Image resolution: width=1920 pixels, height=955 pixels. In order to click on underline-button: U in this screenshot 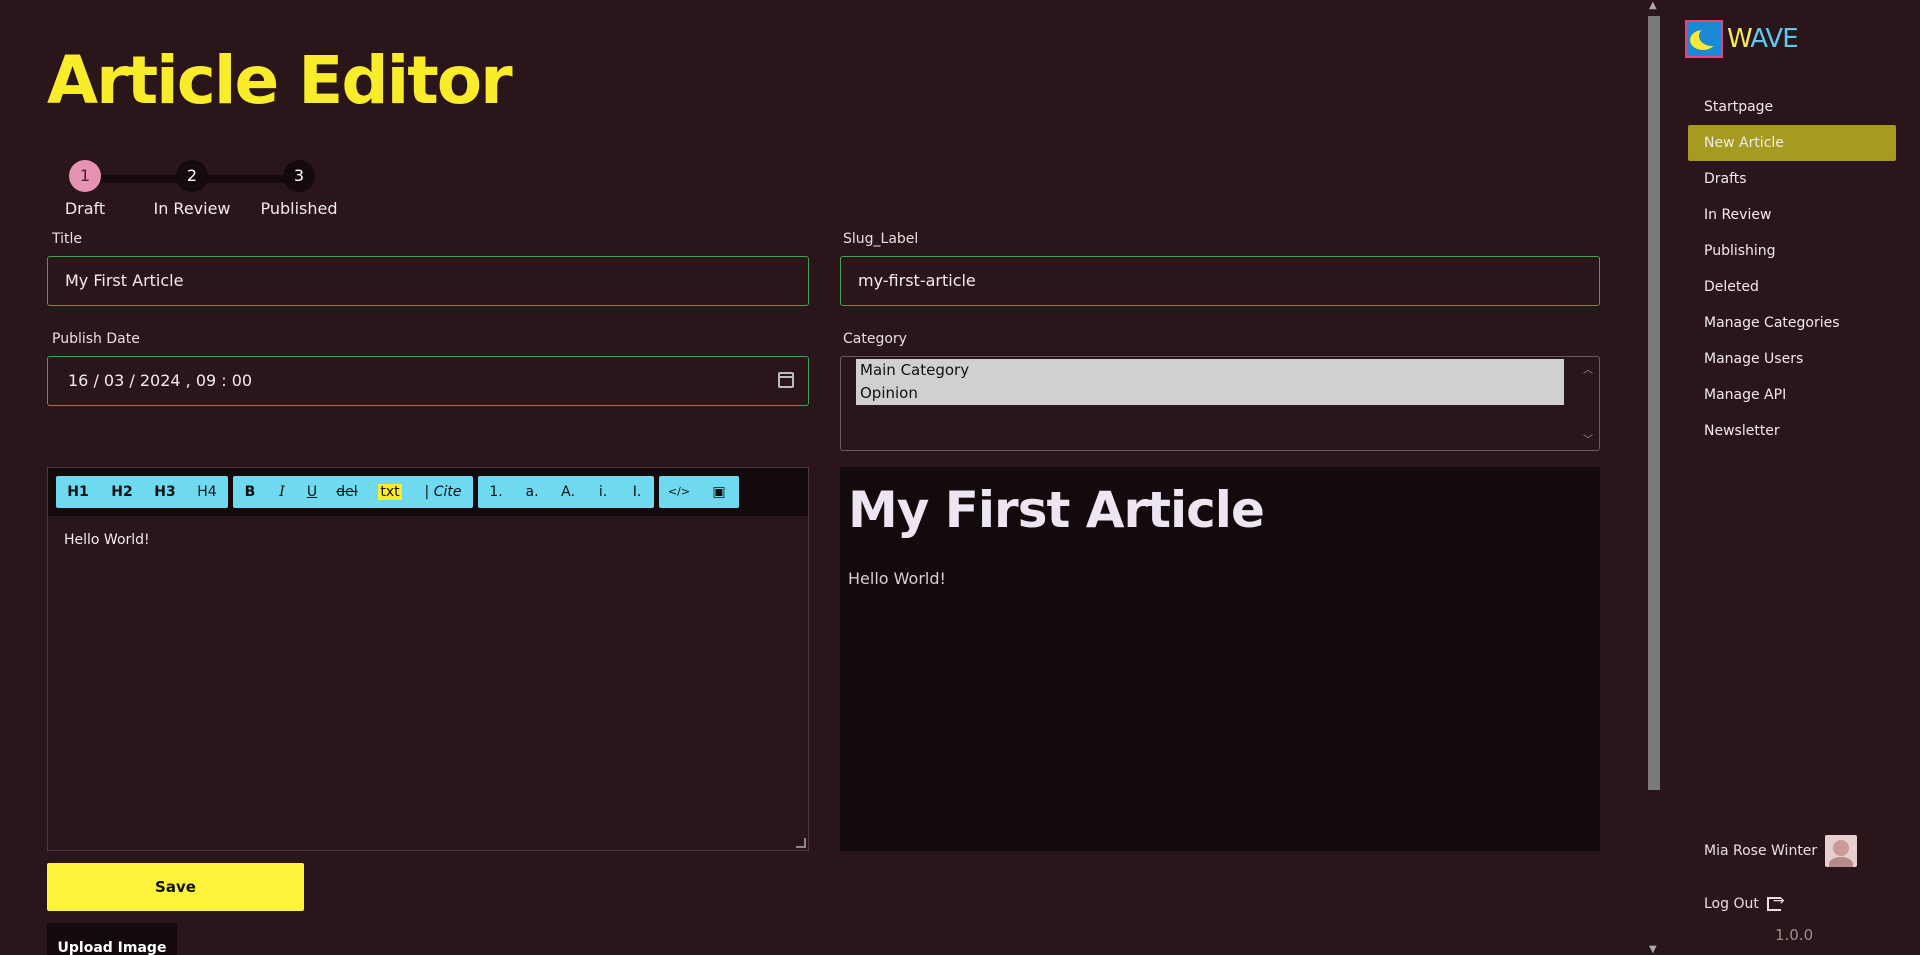, I will do `click(312, 492)`.